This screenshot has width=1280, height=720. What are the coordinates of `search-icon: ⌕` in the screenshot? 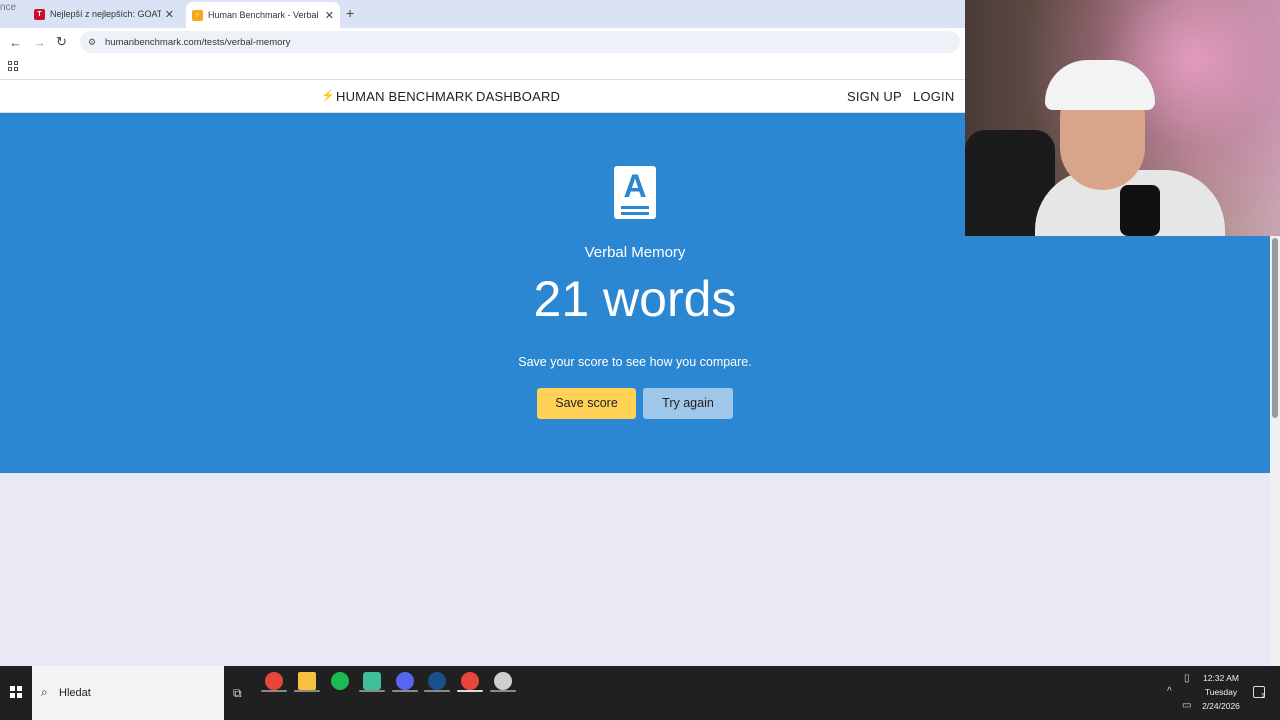 It's located at (44, 692).